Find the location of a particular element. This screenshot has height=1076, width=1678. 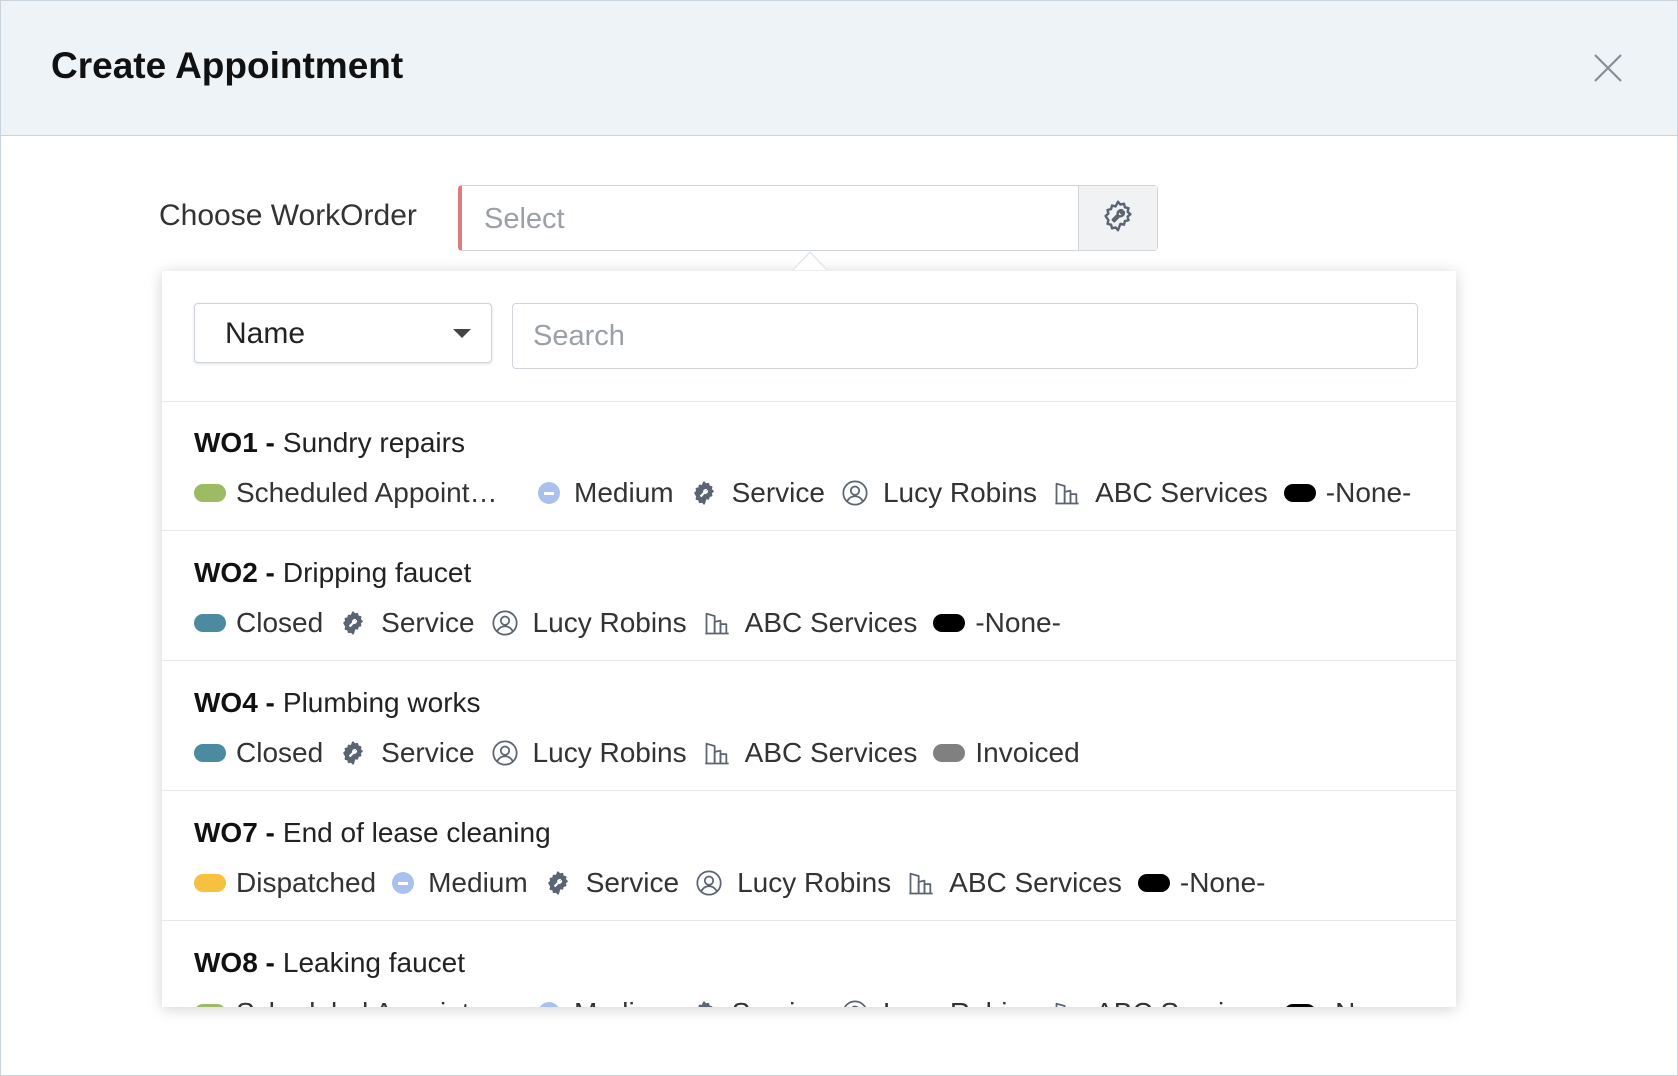

workorder-title-line: WO1 - Sundry repairs is located at coordinates (329, 443).